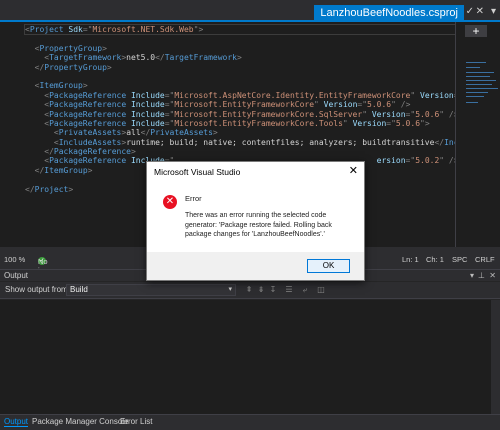 The image size is (500, 430). What do you see at coordinates (240, 48) in the screenshot?
I see `code-line: <PropertyGroup>` at bounding box center [240, 48].